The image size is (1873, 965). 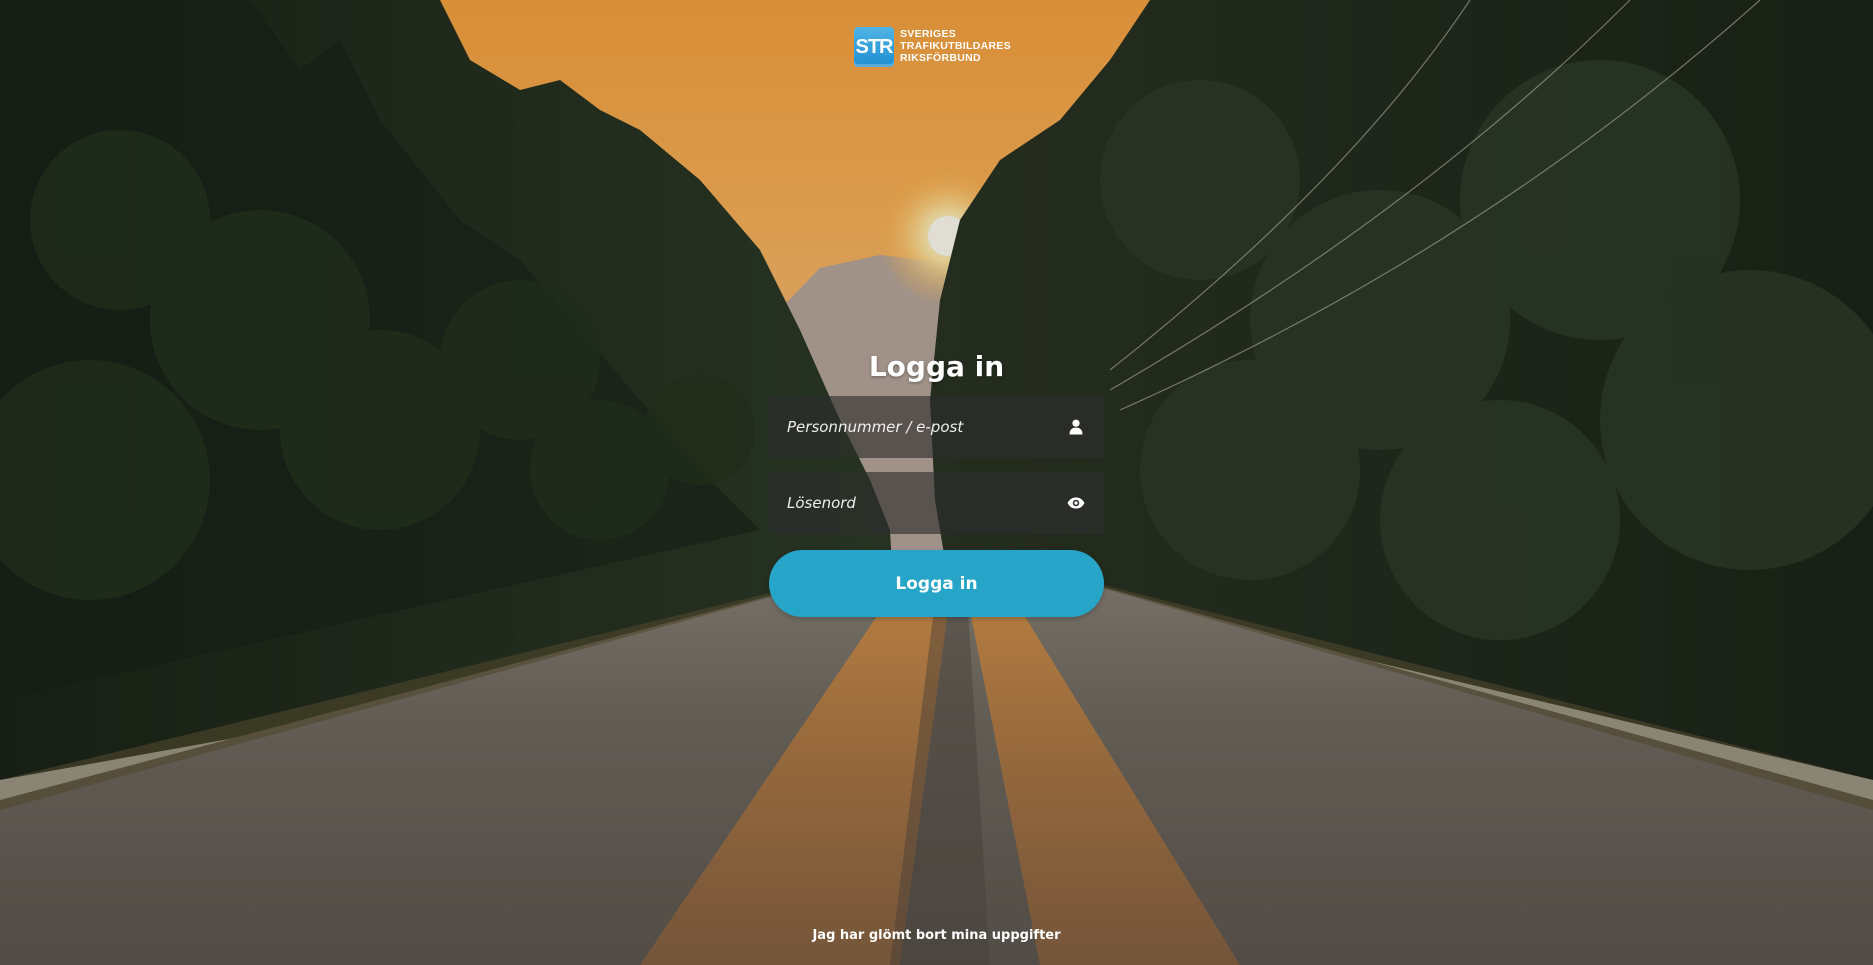 I want to click on logo-badge-text: STR, so click(x=874, y=46).